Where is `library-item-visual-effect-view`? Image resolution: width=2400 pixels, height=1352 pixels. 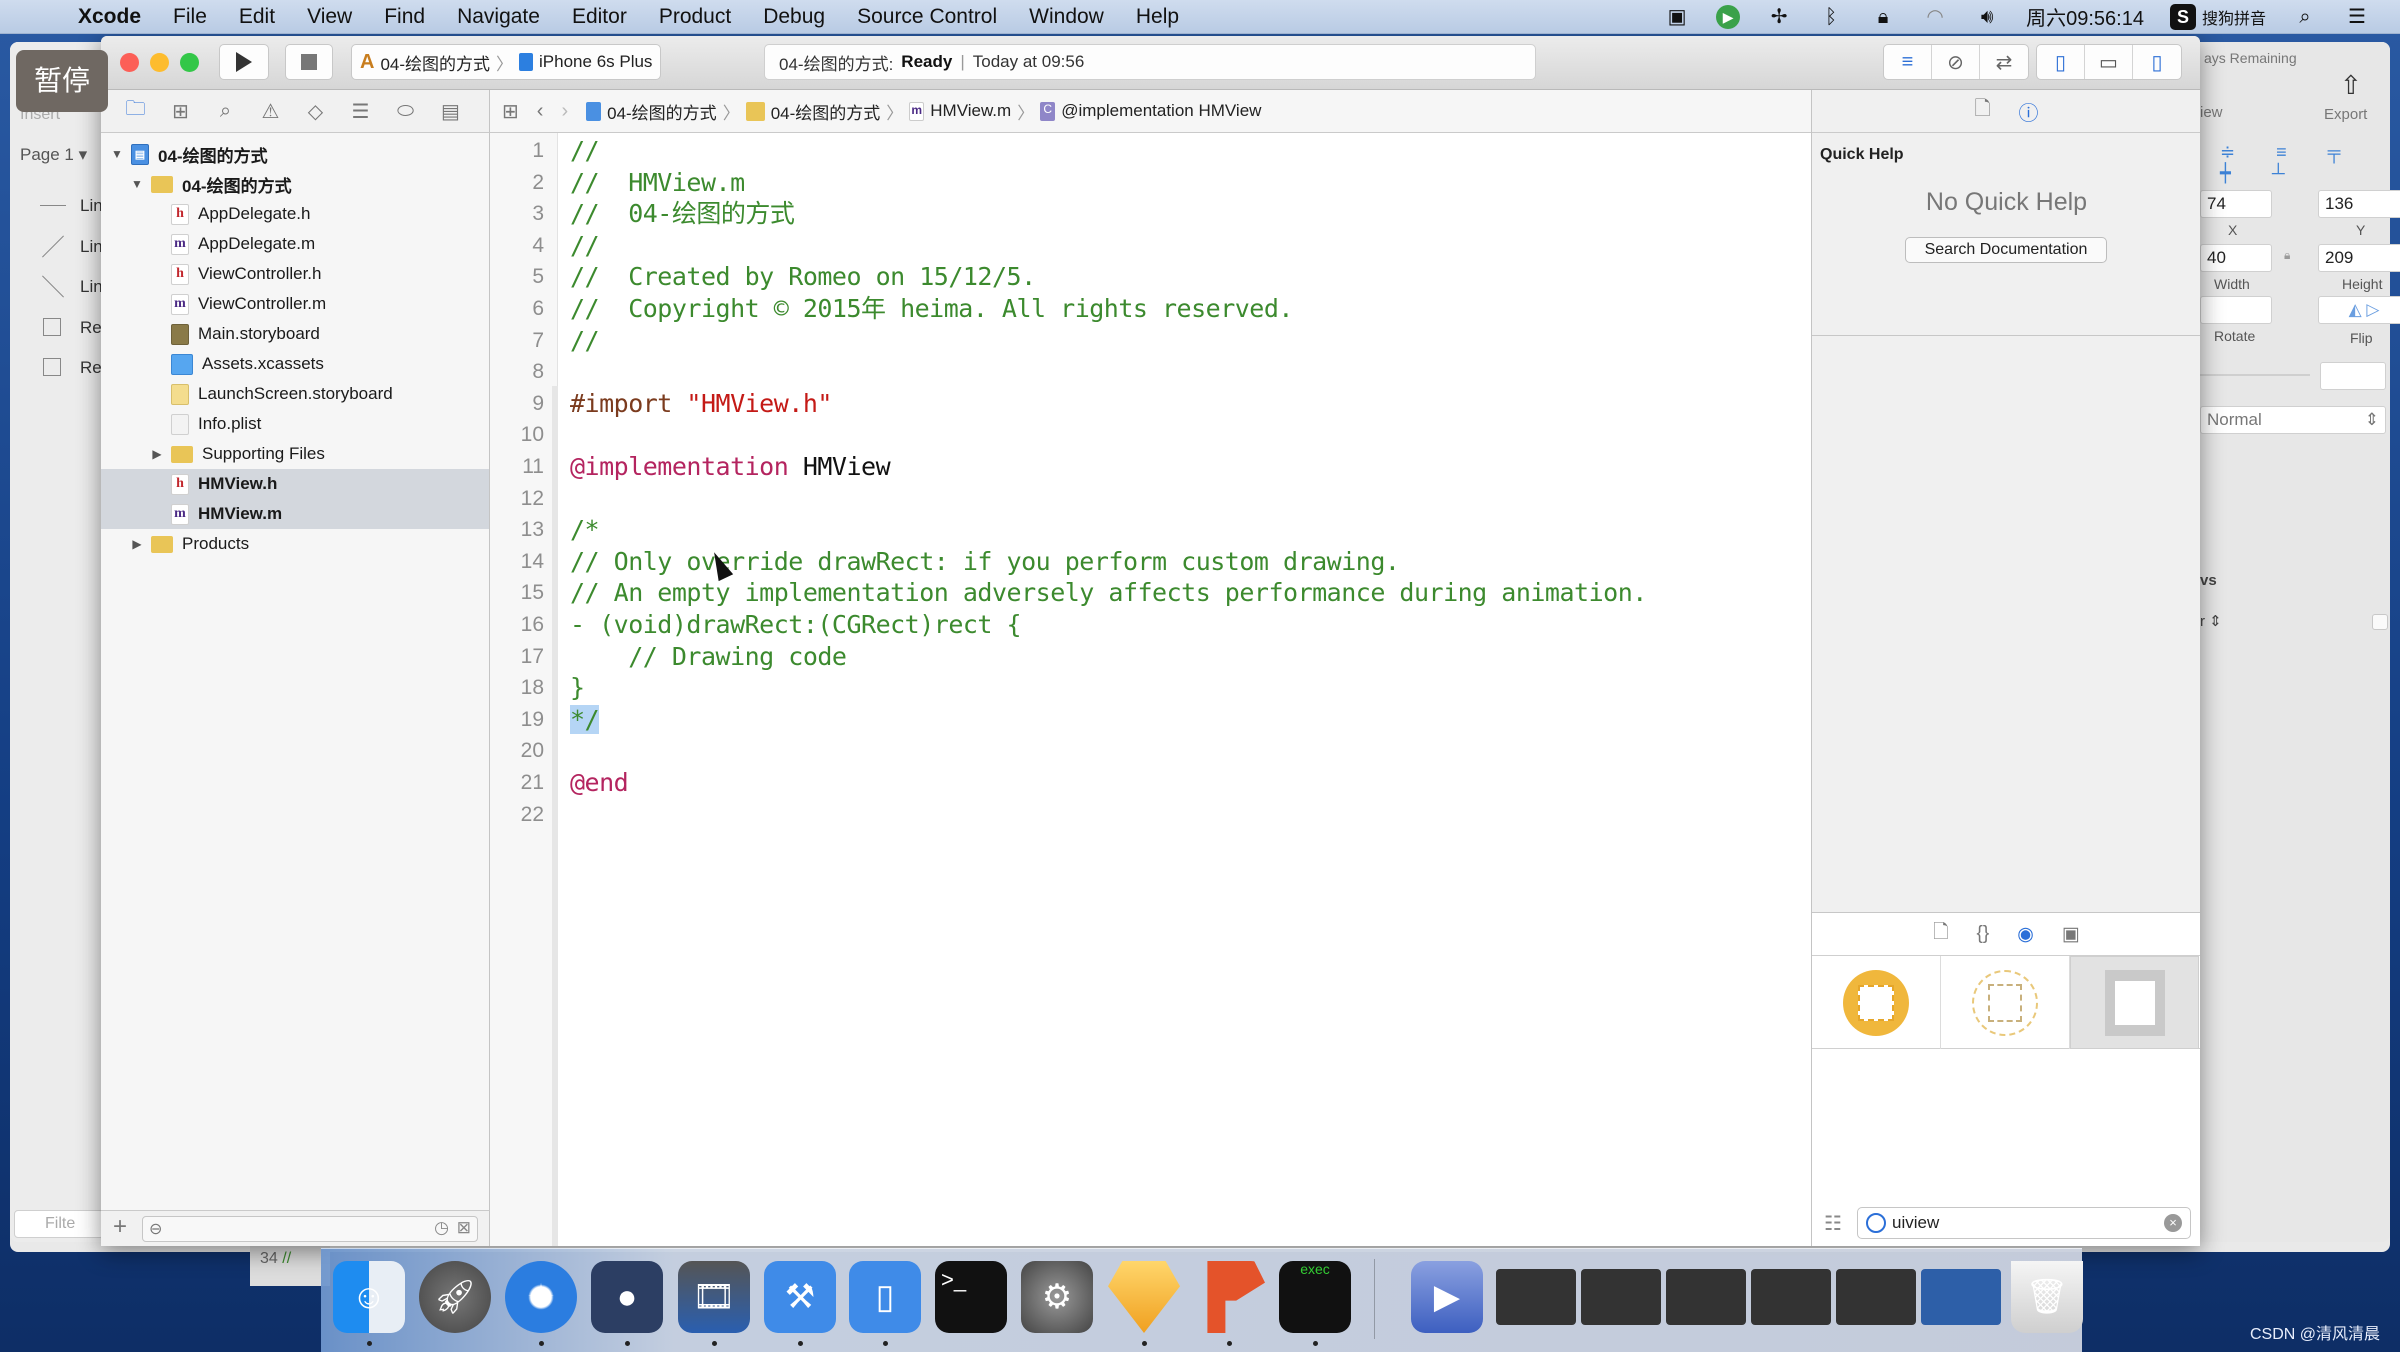
library-item-visual-effect-view is located at coordinates (2134, 1002).